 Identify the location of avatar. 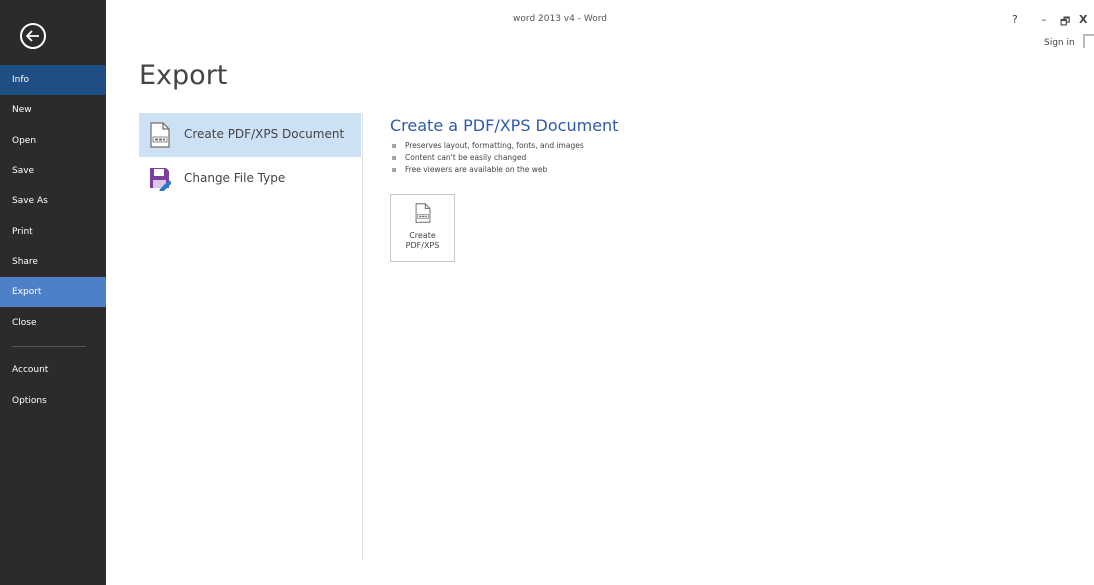
(1088, 41).